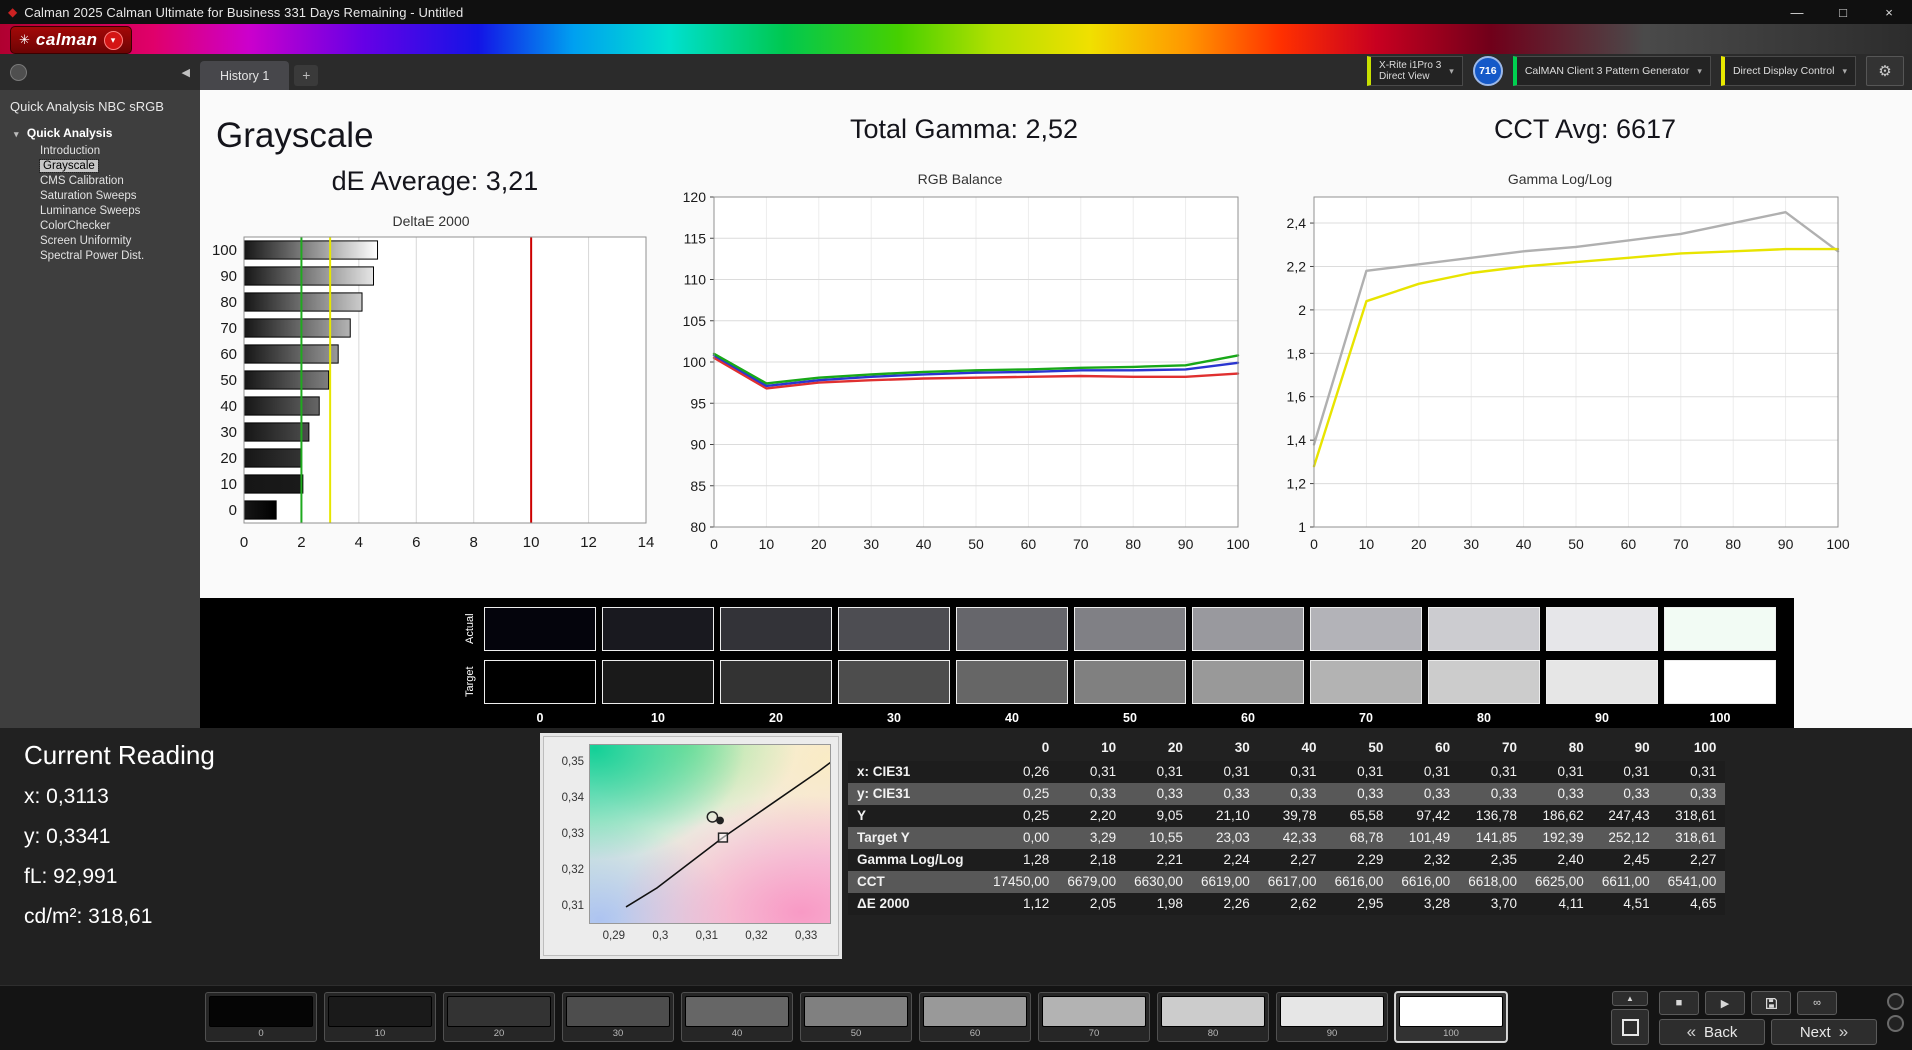  I want to click on table-row-label: Gamma Log/Log, so click(910, 859).